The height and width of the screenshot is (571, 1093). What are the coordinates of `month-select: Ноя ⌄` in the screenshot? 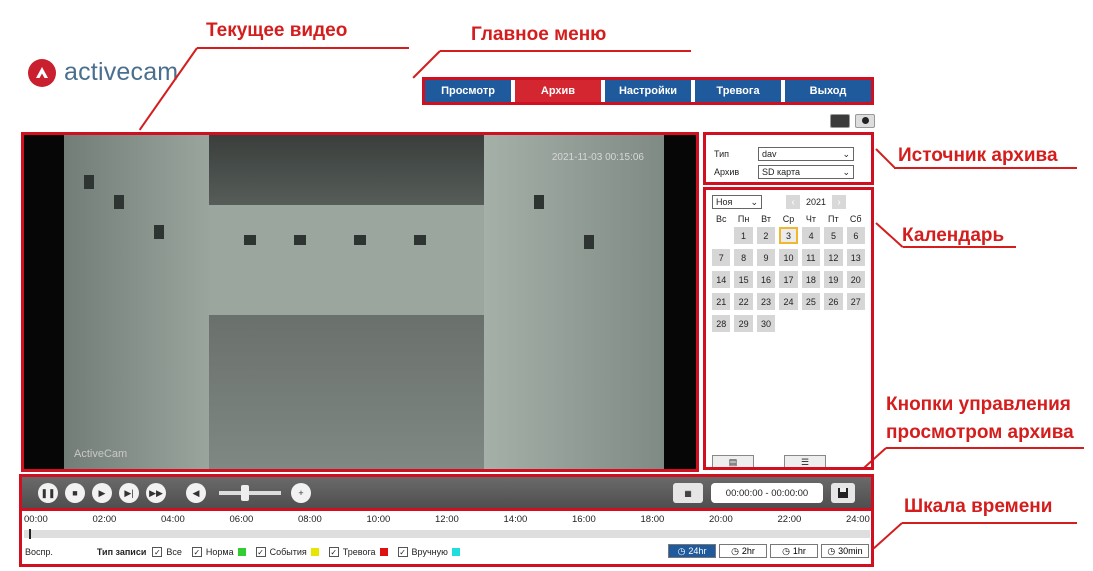 It's located at (737, 202).